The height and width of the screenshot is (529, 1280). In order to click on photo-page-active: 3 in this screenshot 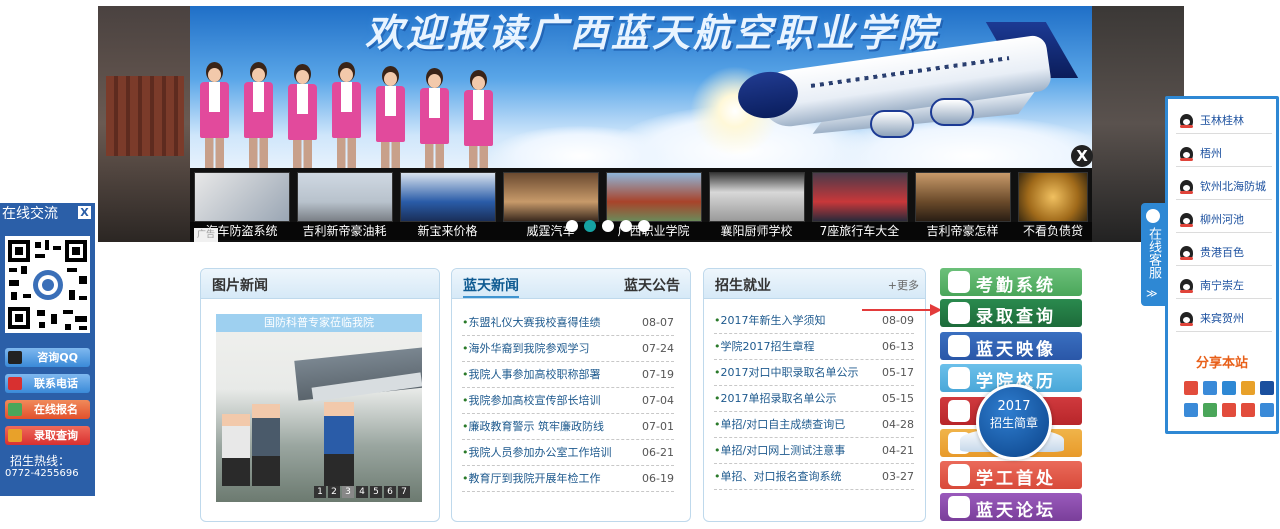, I will do `click(348, 492)`.